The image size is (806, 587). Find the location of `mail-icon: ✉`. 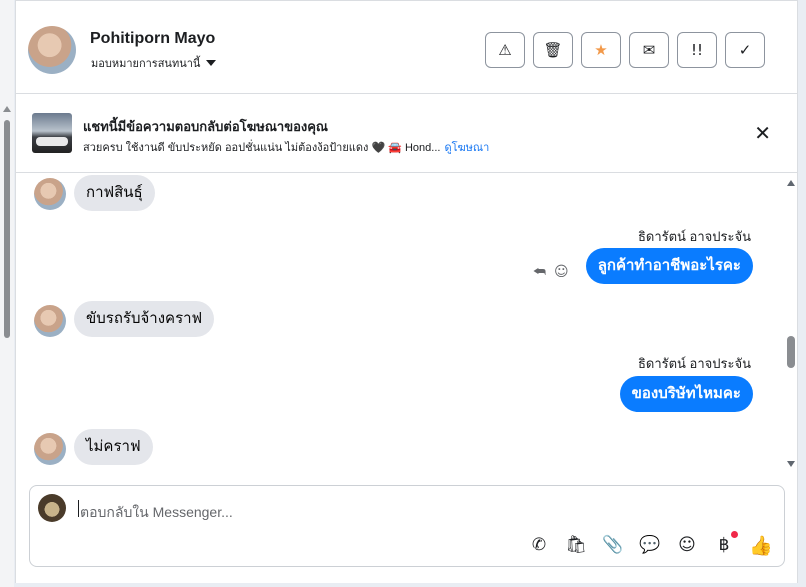

mail-icon: ✉ is located at coordinates (649, 50).